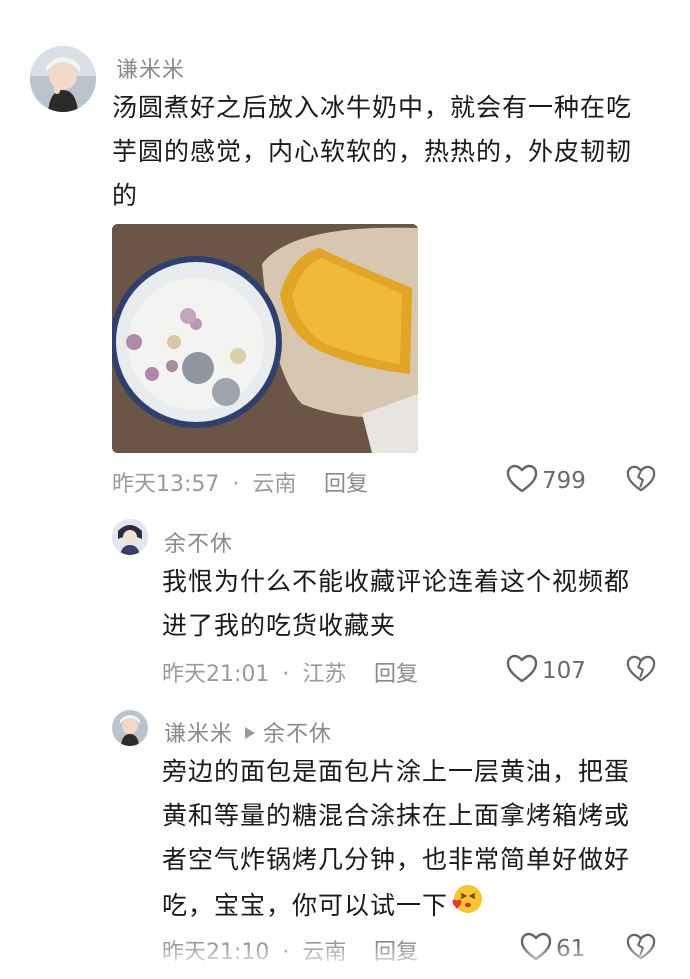 The image size is (690, 979). I want to click on like-count: 107, so click(564, 671).